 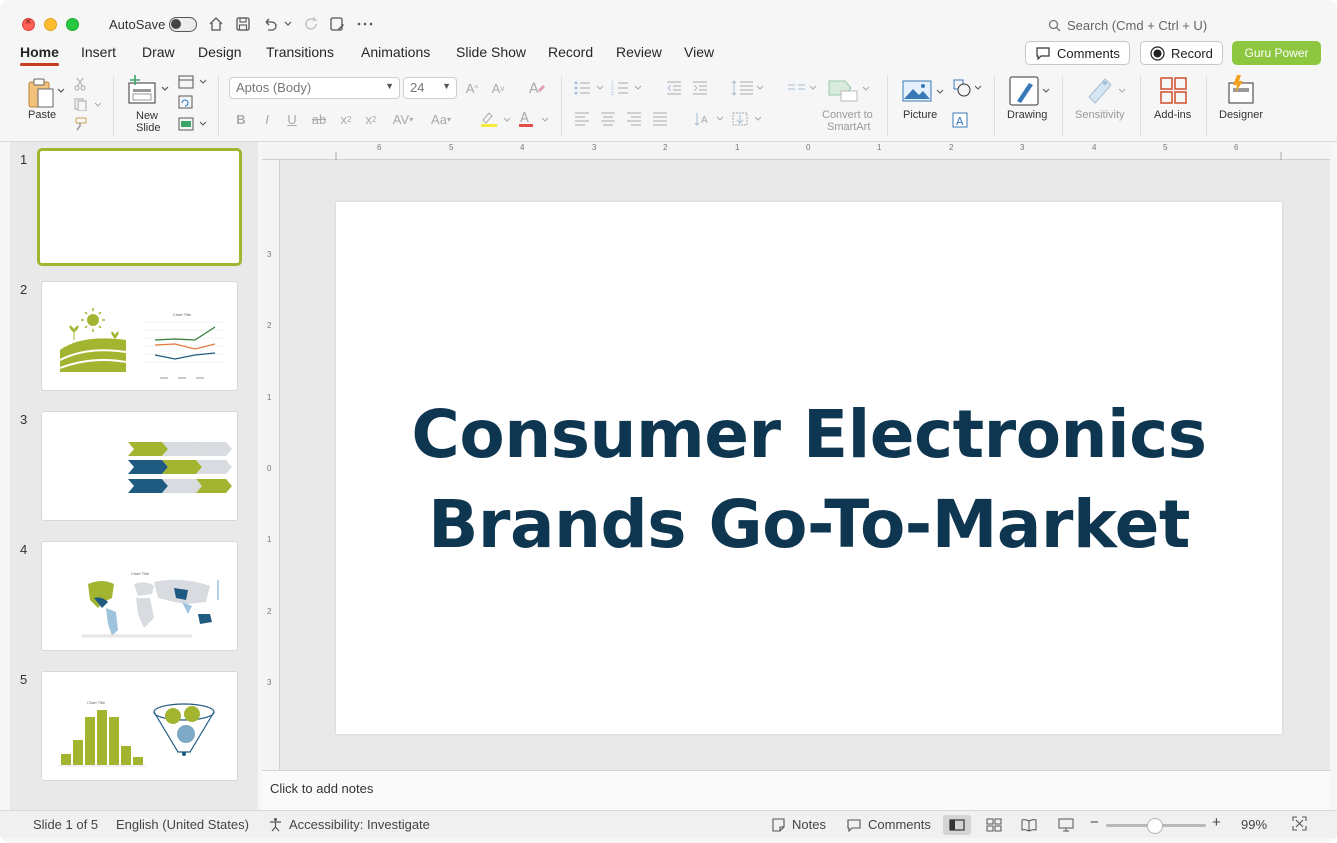 I want to click on layout-icon, so click(x=192, y=82).